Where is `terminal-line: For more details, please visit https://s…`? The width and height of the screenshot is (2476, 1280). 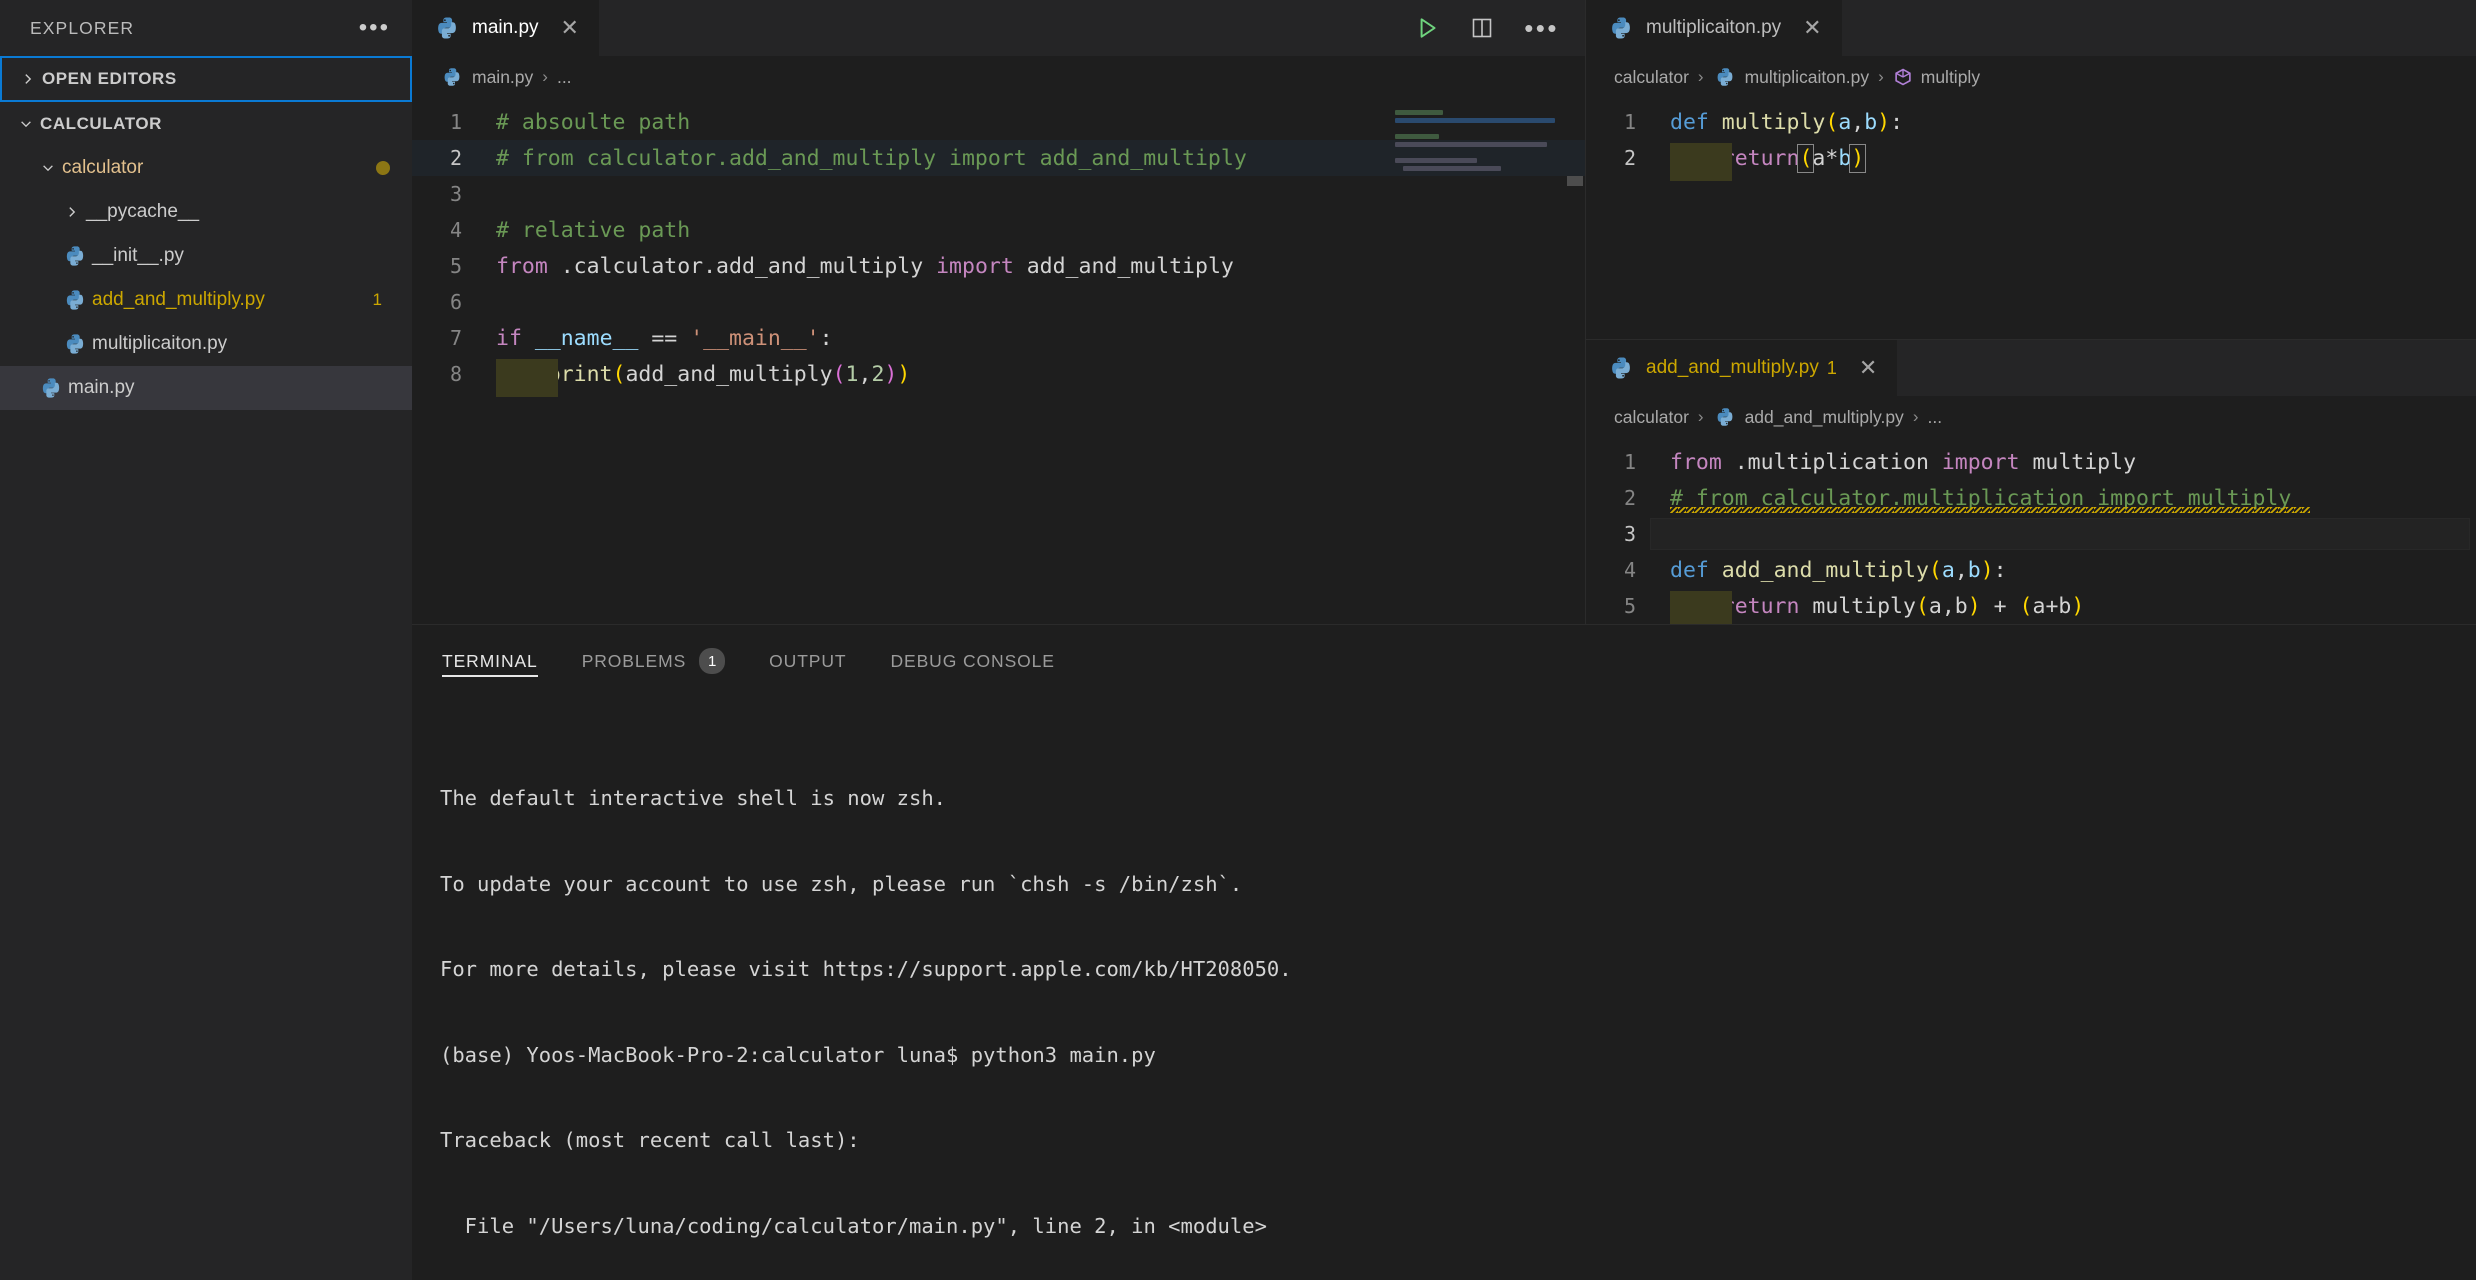
terminal-line: For more details, please visit https://s… is located at coordinates (866, 969).